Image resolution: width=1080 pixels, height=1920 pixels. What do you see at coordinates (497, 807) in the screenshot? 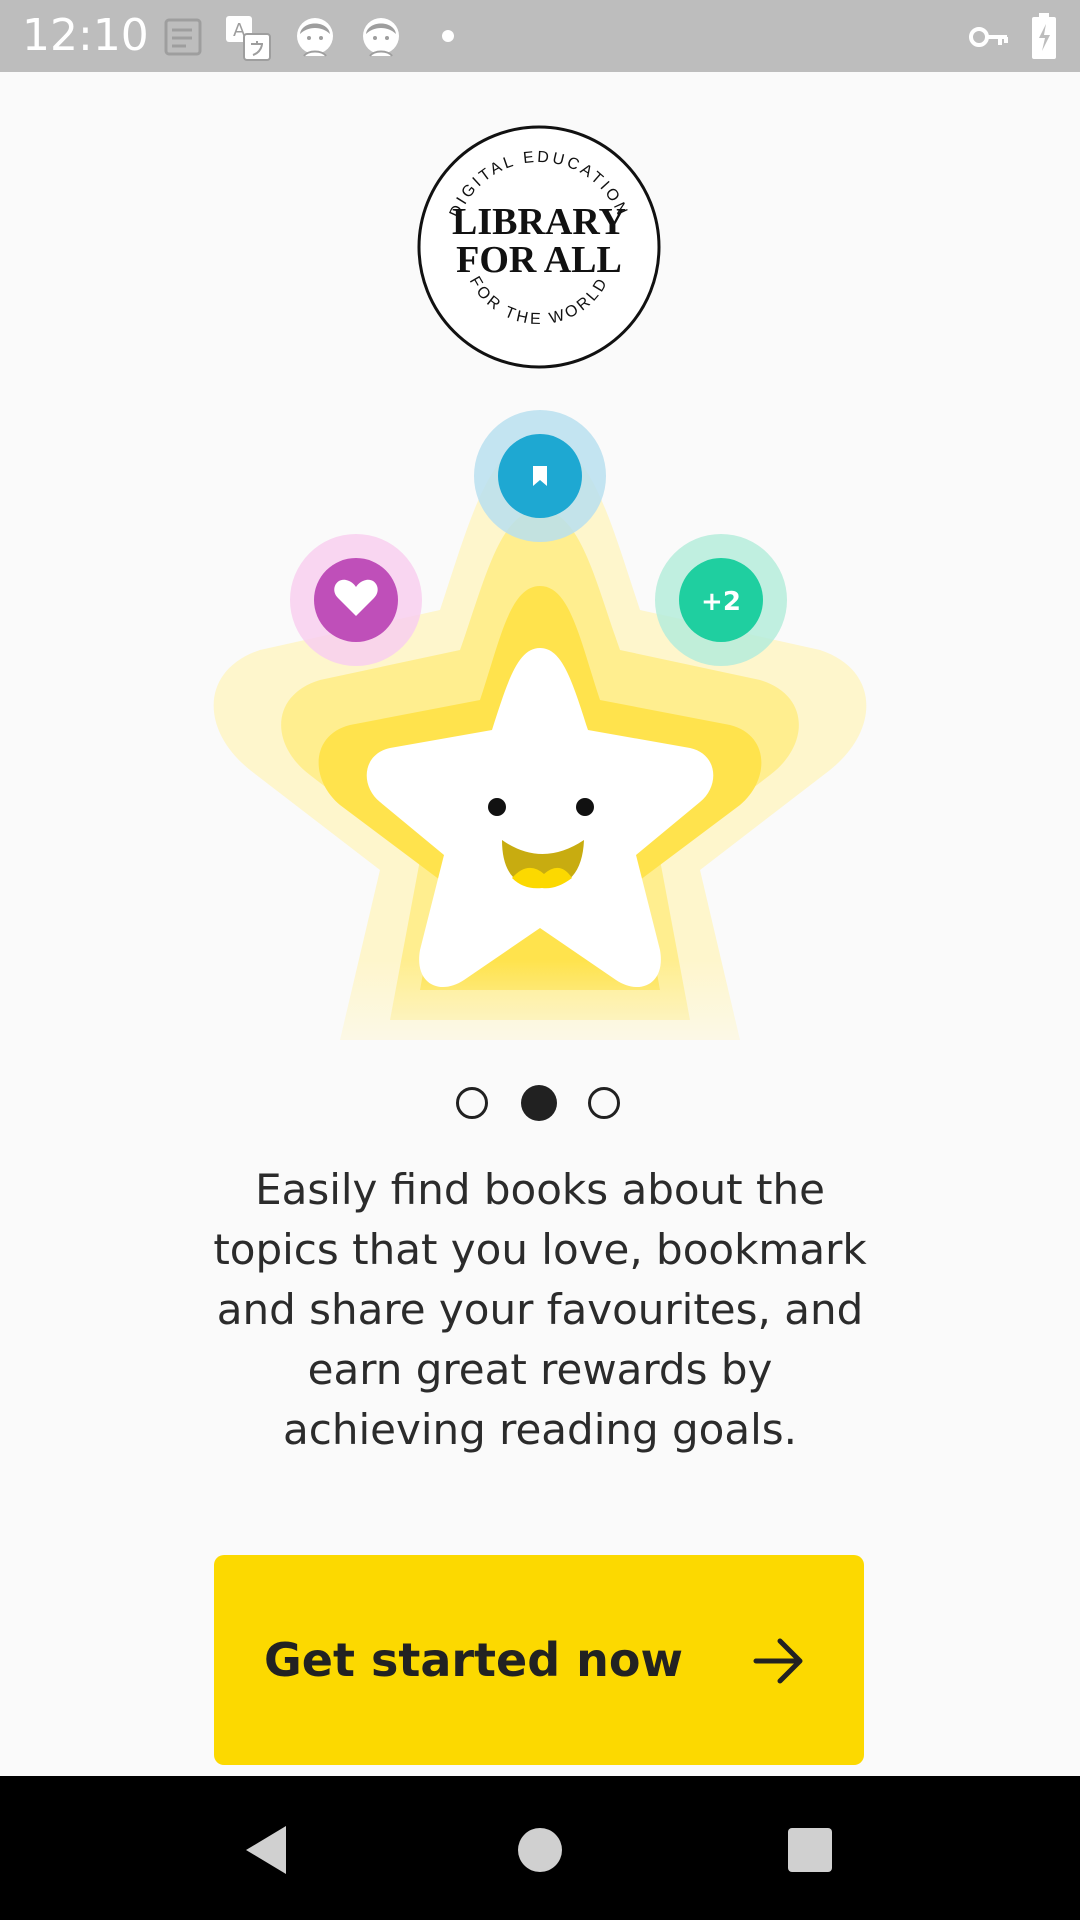
I see `star-eye-left` at bounding box center [497, 807].